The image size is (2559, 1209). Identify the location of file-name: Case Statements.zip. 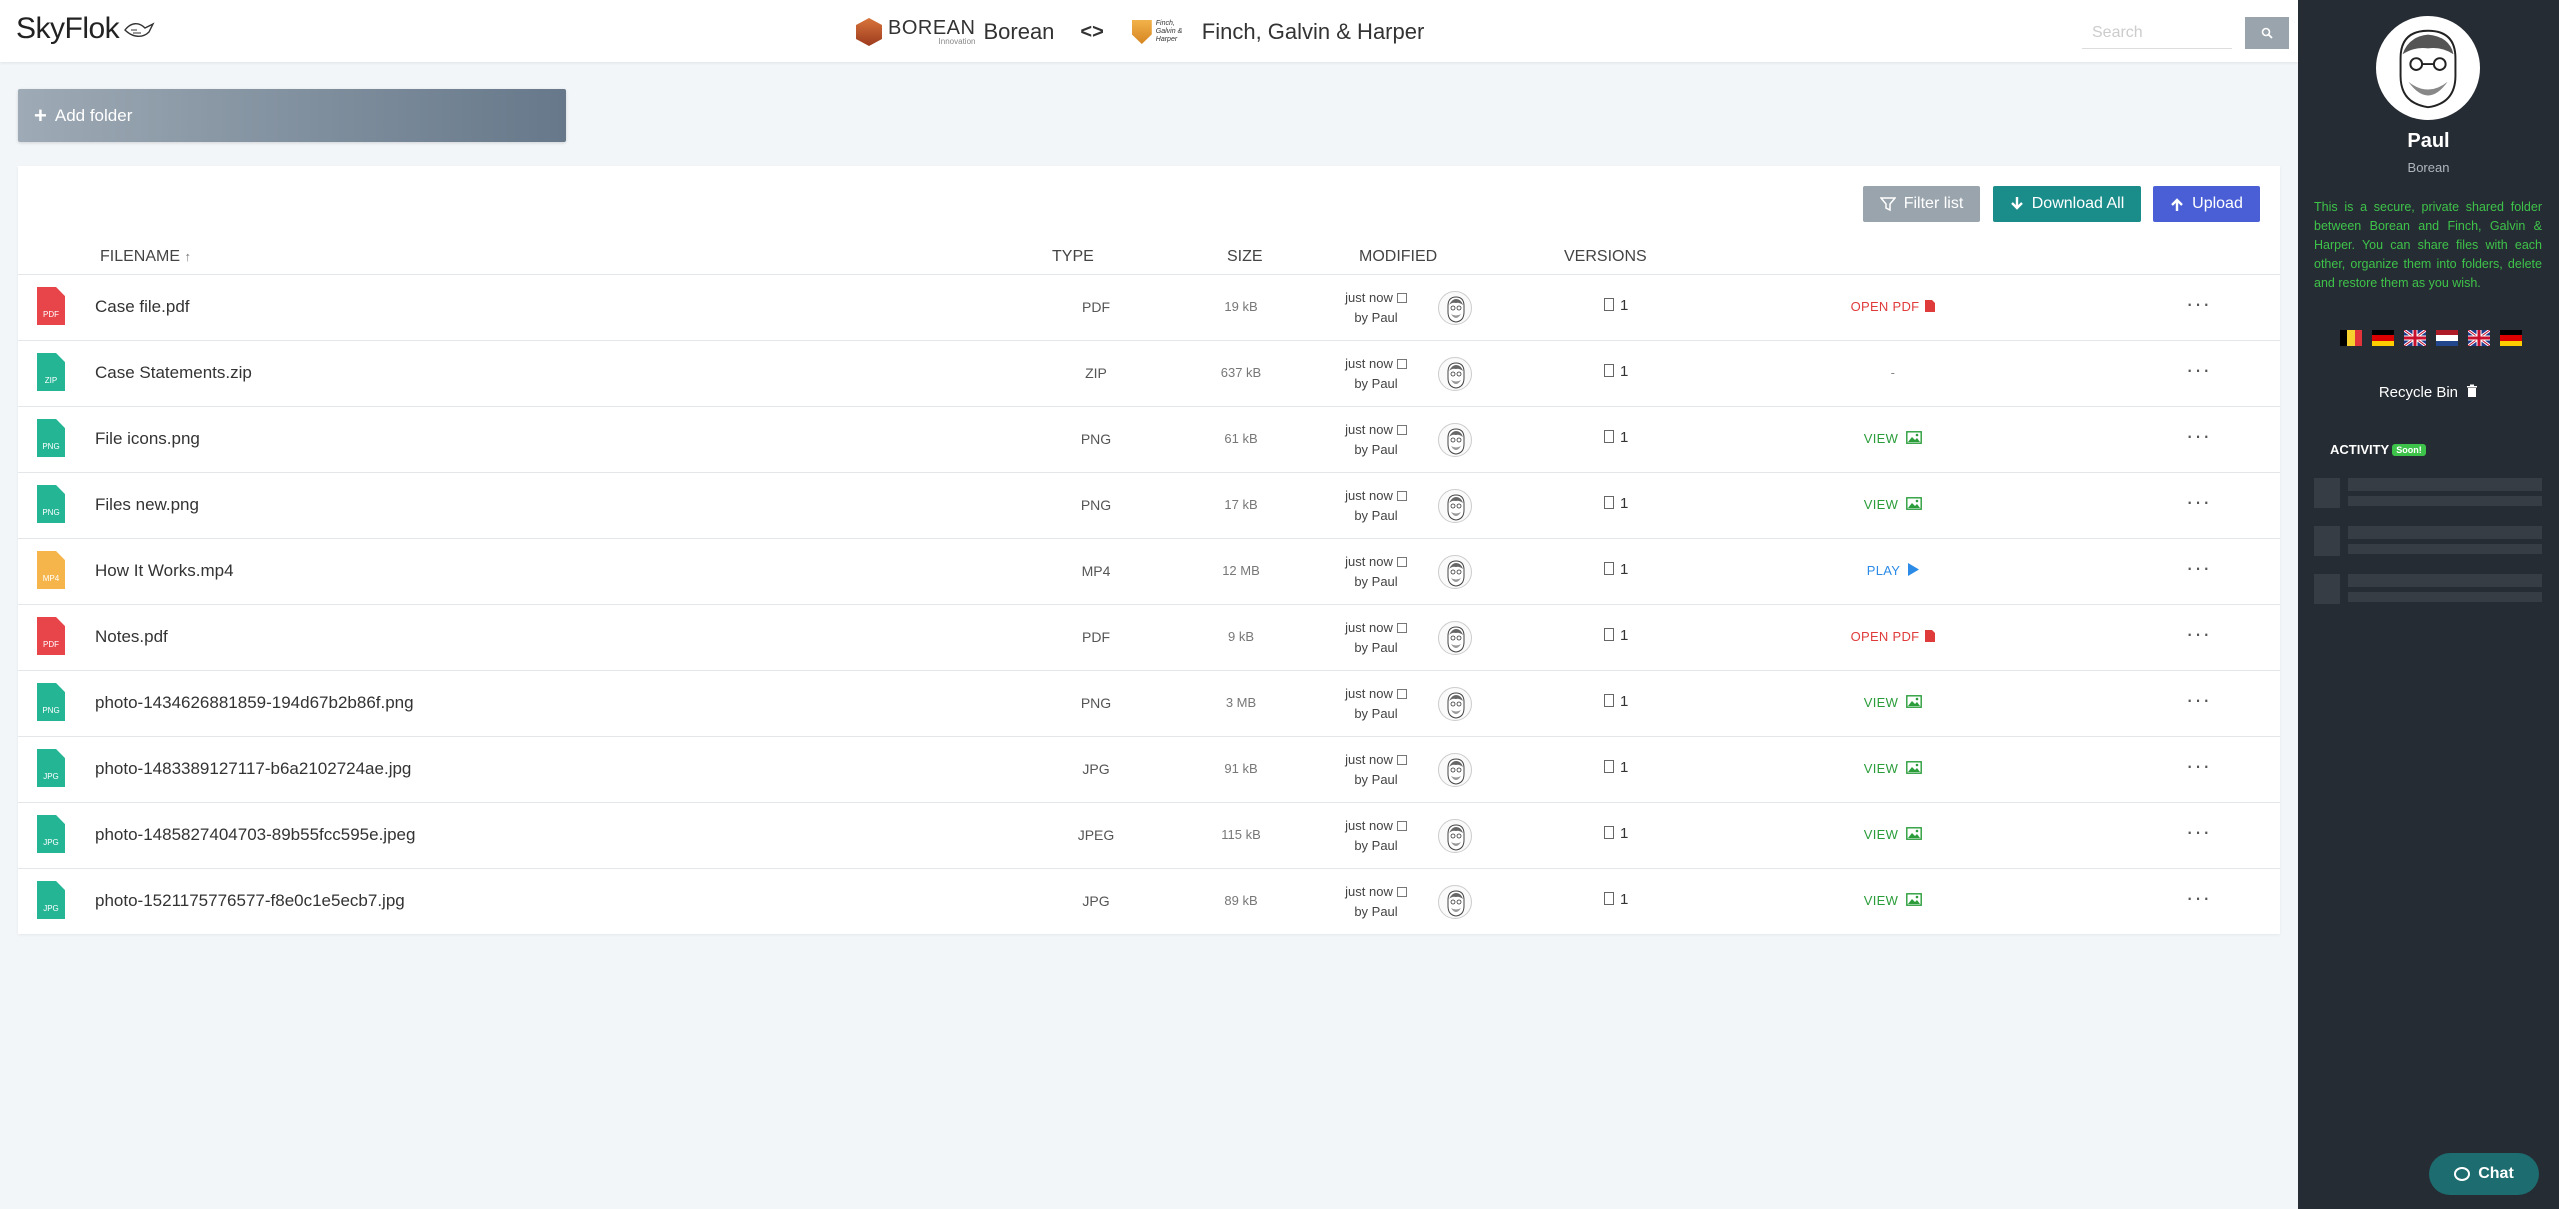
(173, 373).